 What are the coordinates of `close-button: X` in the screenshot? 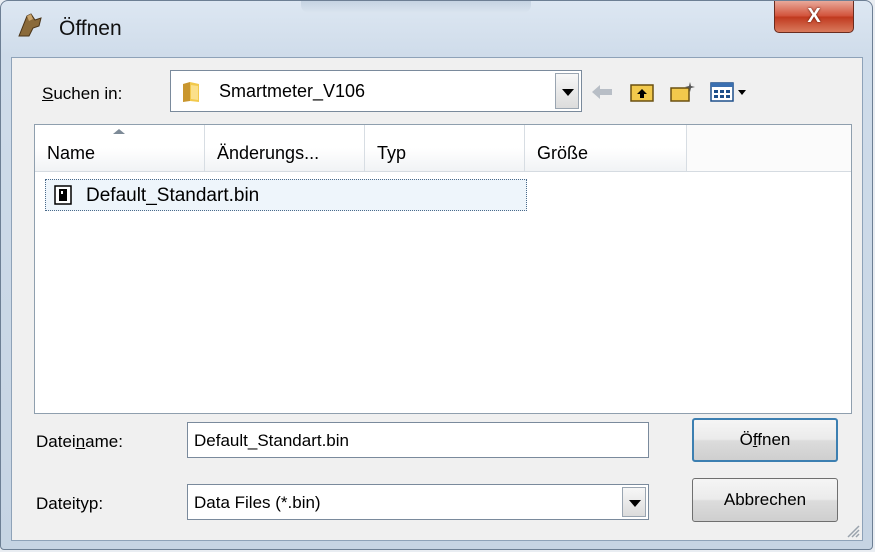 It's located at (814, 17).